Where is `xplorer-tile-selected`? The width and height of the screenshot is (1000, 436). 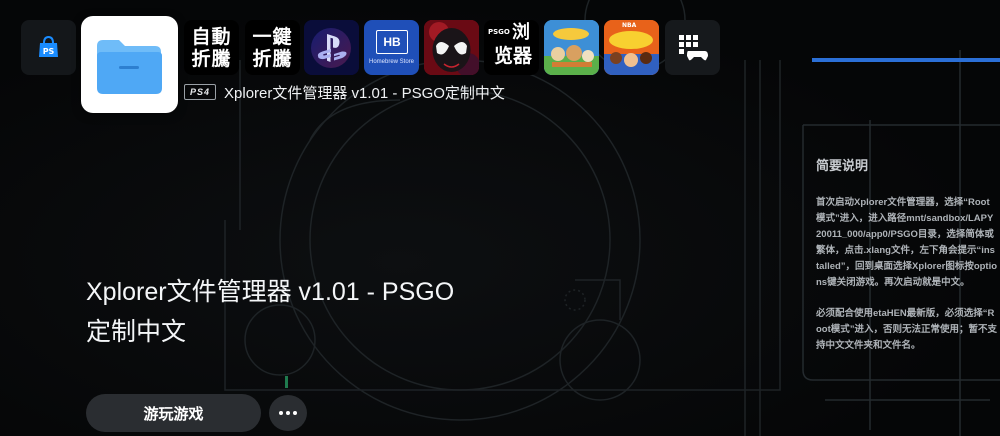 xplorer-tile-selected is located at coordinates (129, 64).